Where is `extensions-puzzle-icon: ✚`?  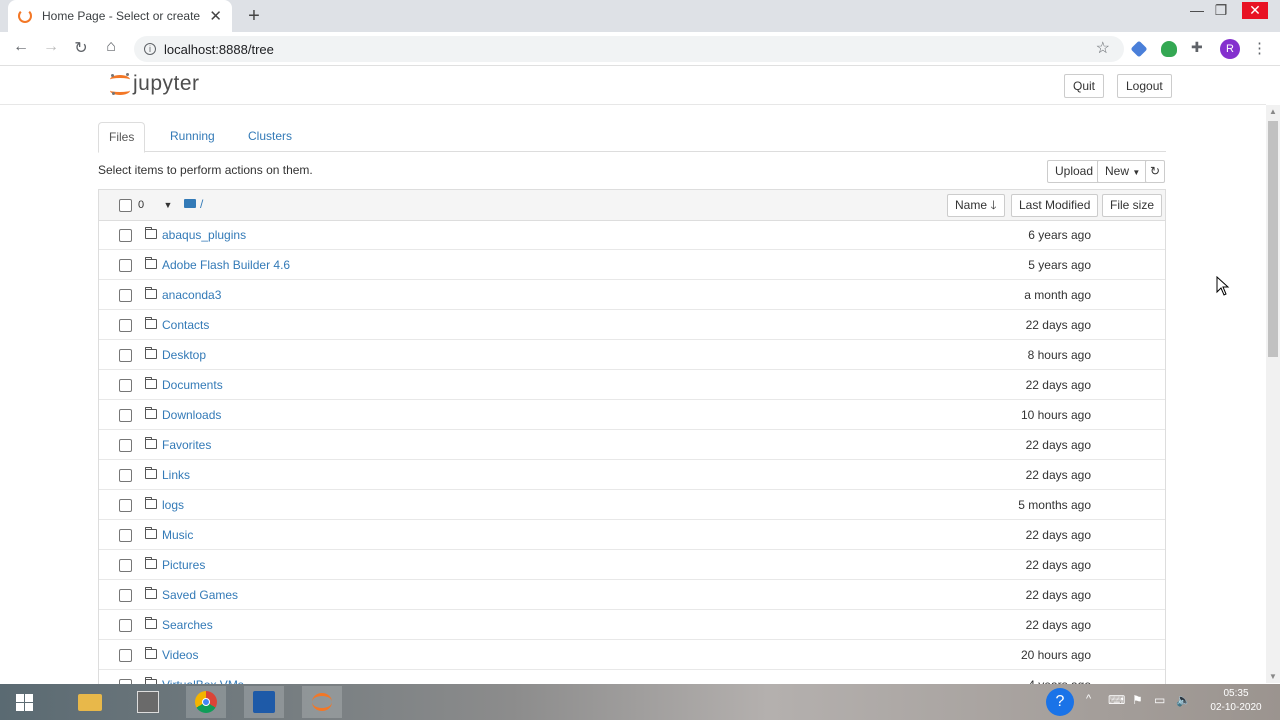 extensions-puzzle-icon: ✚ is located at coordinates (1199, 47).